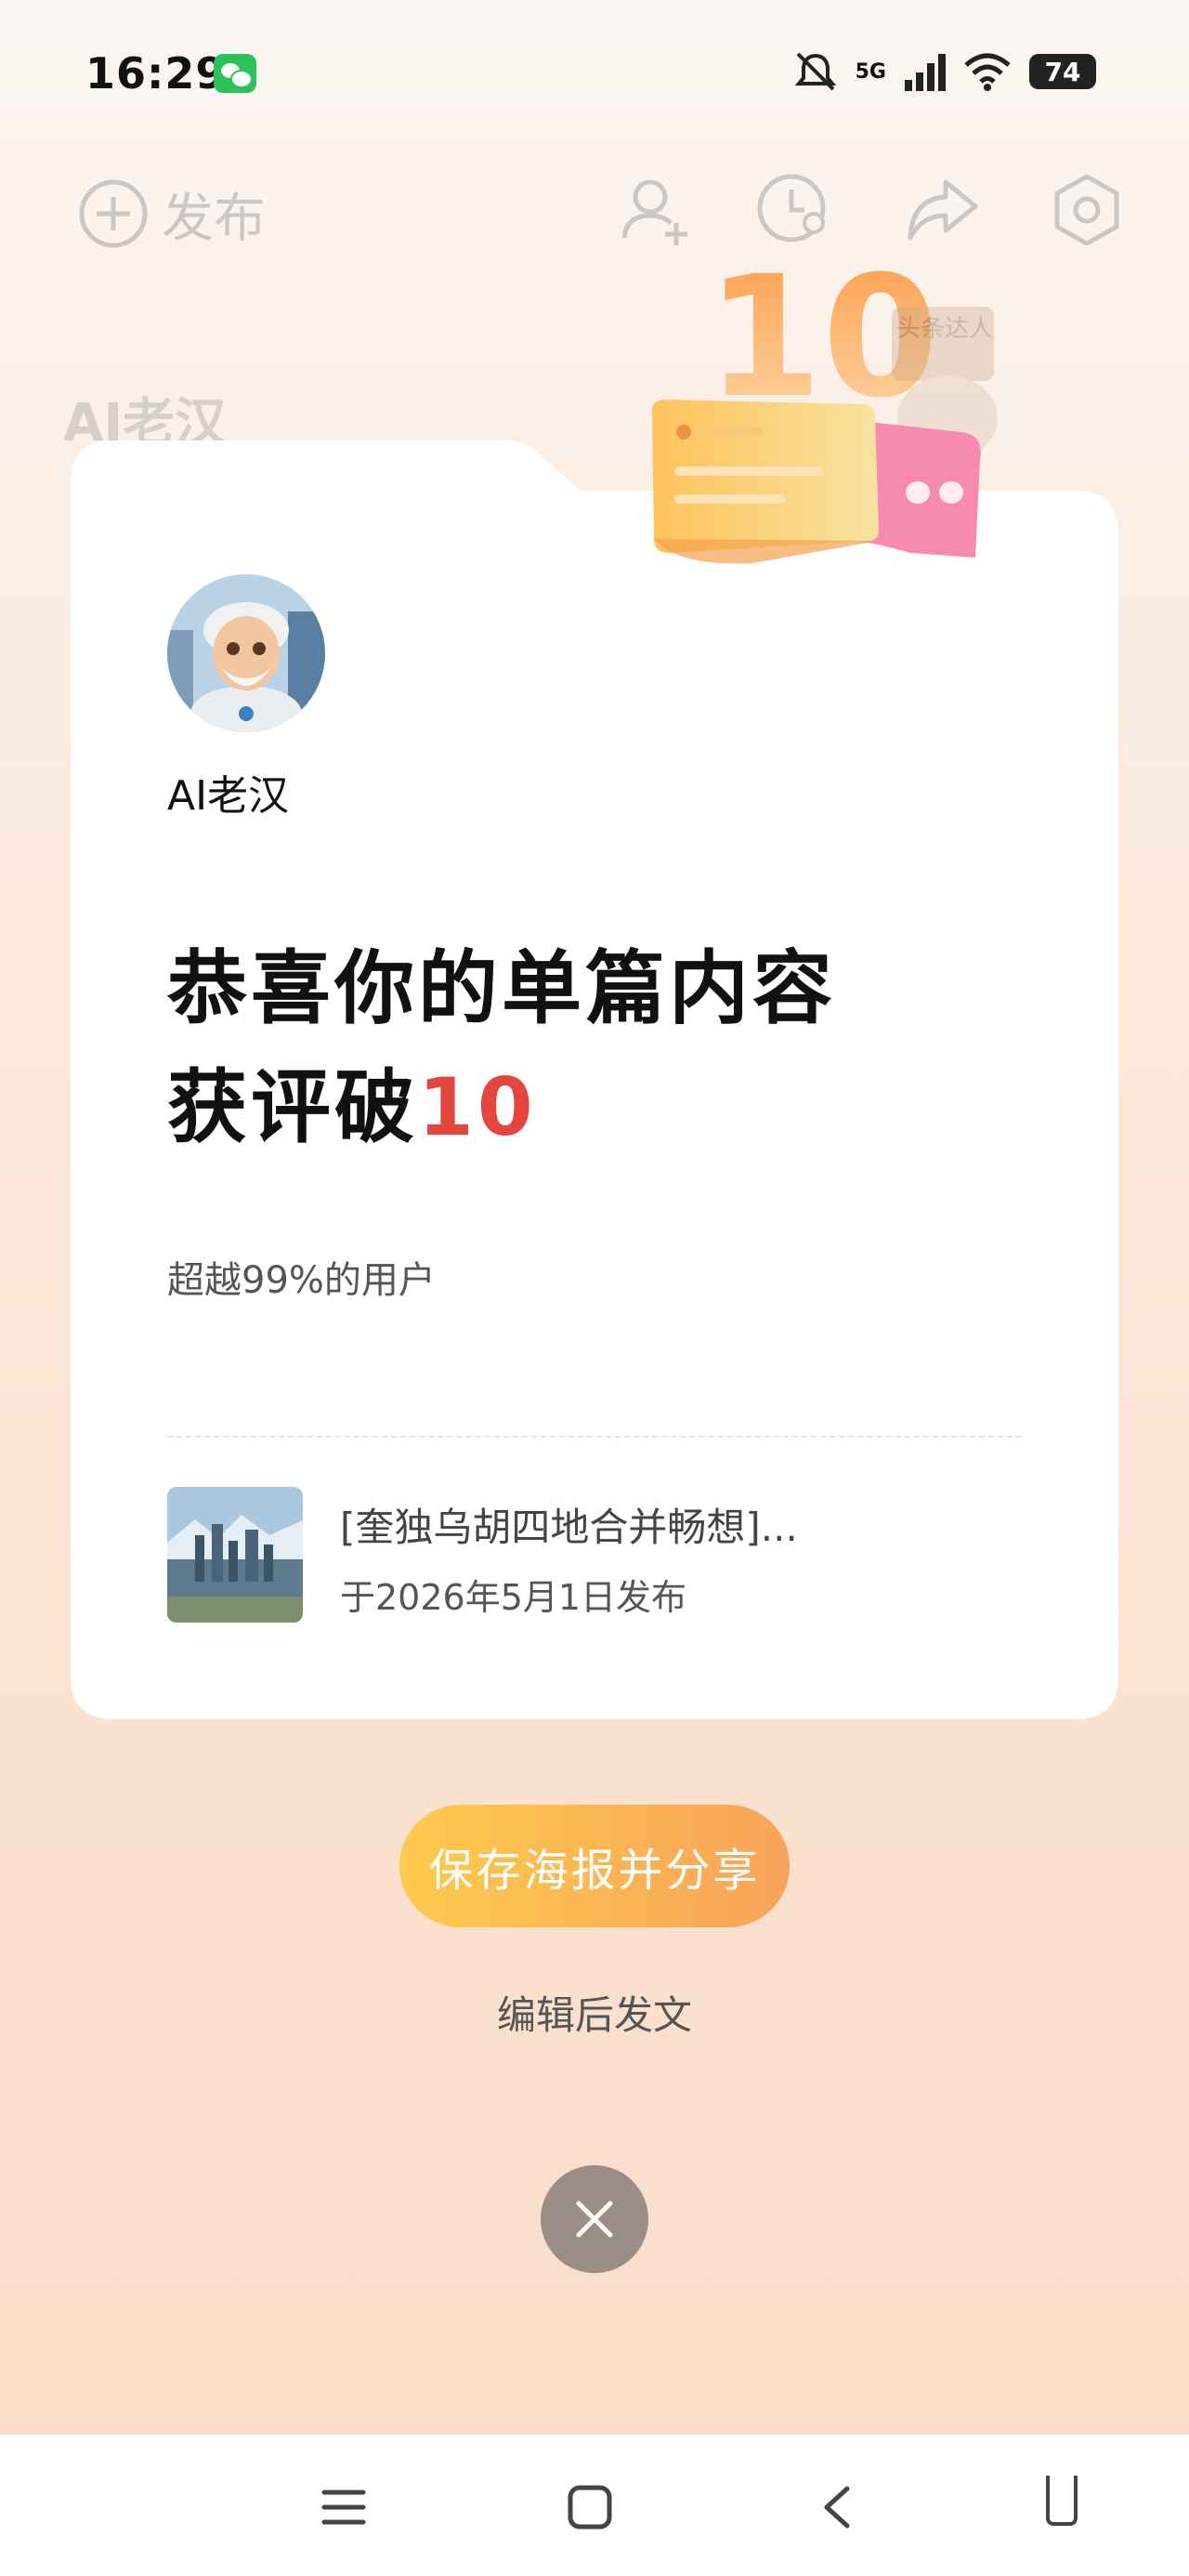 This screenshot has height=2576, width=1189. What do you see at coordinates (925, 72) in the screenshot?
I see `signal-icon` at bounding box center [925, 72].